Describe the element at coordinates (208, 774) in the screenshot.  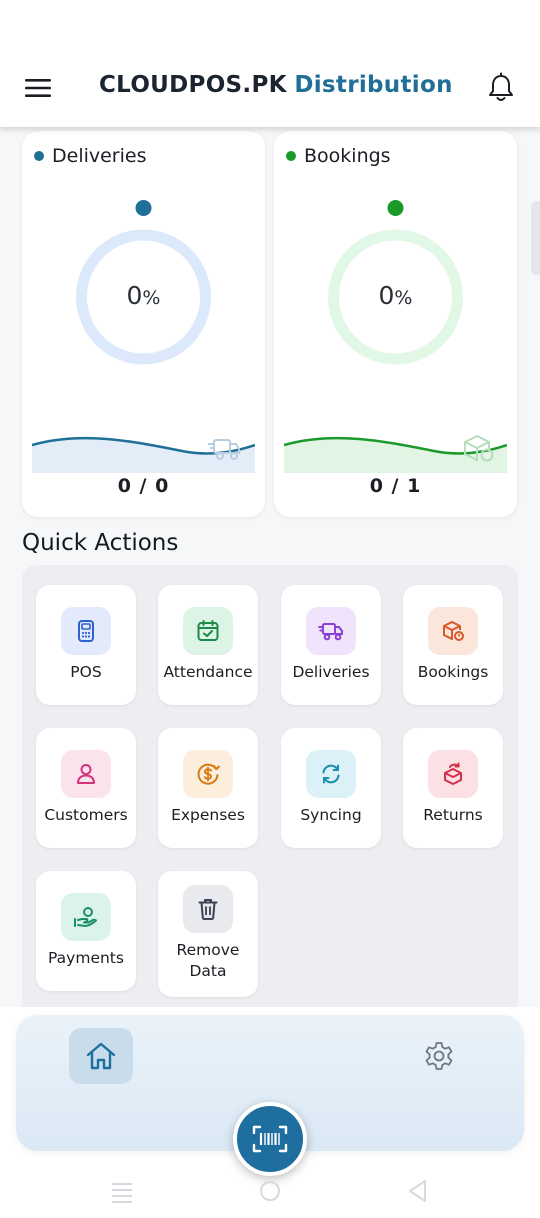
I see `dollar-coin-icon` at that location.